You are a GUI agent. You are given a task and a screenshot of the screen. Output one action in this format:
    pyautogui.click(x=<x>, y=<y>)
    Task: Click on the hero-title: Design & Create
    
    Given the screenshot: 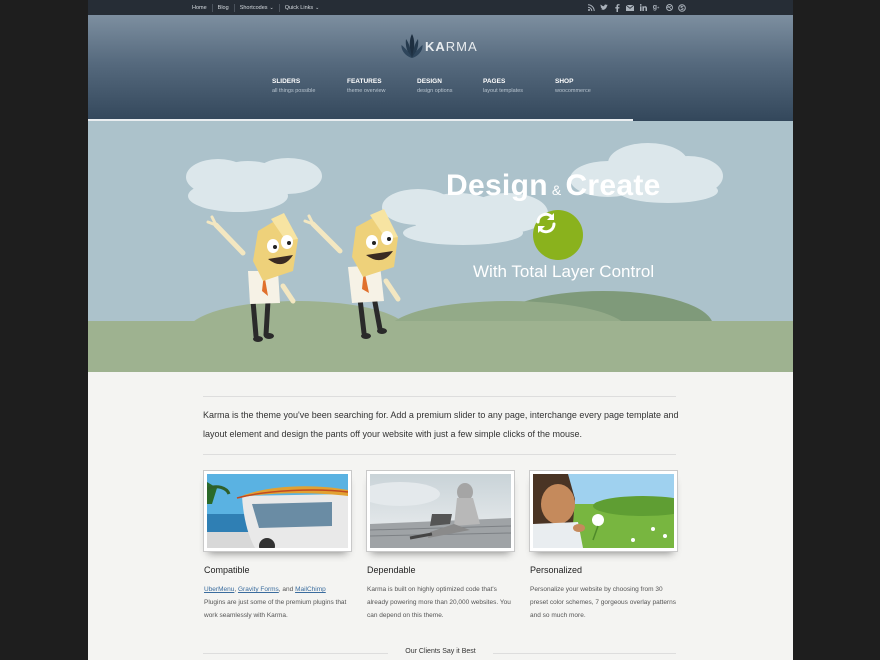 What is the action you would take?
    pyautogui.click(x=553, y=186)
    